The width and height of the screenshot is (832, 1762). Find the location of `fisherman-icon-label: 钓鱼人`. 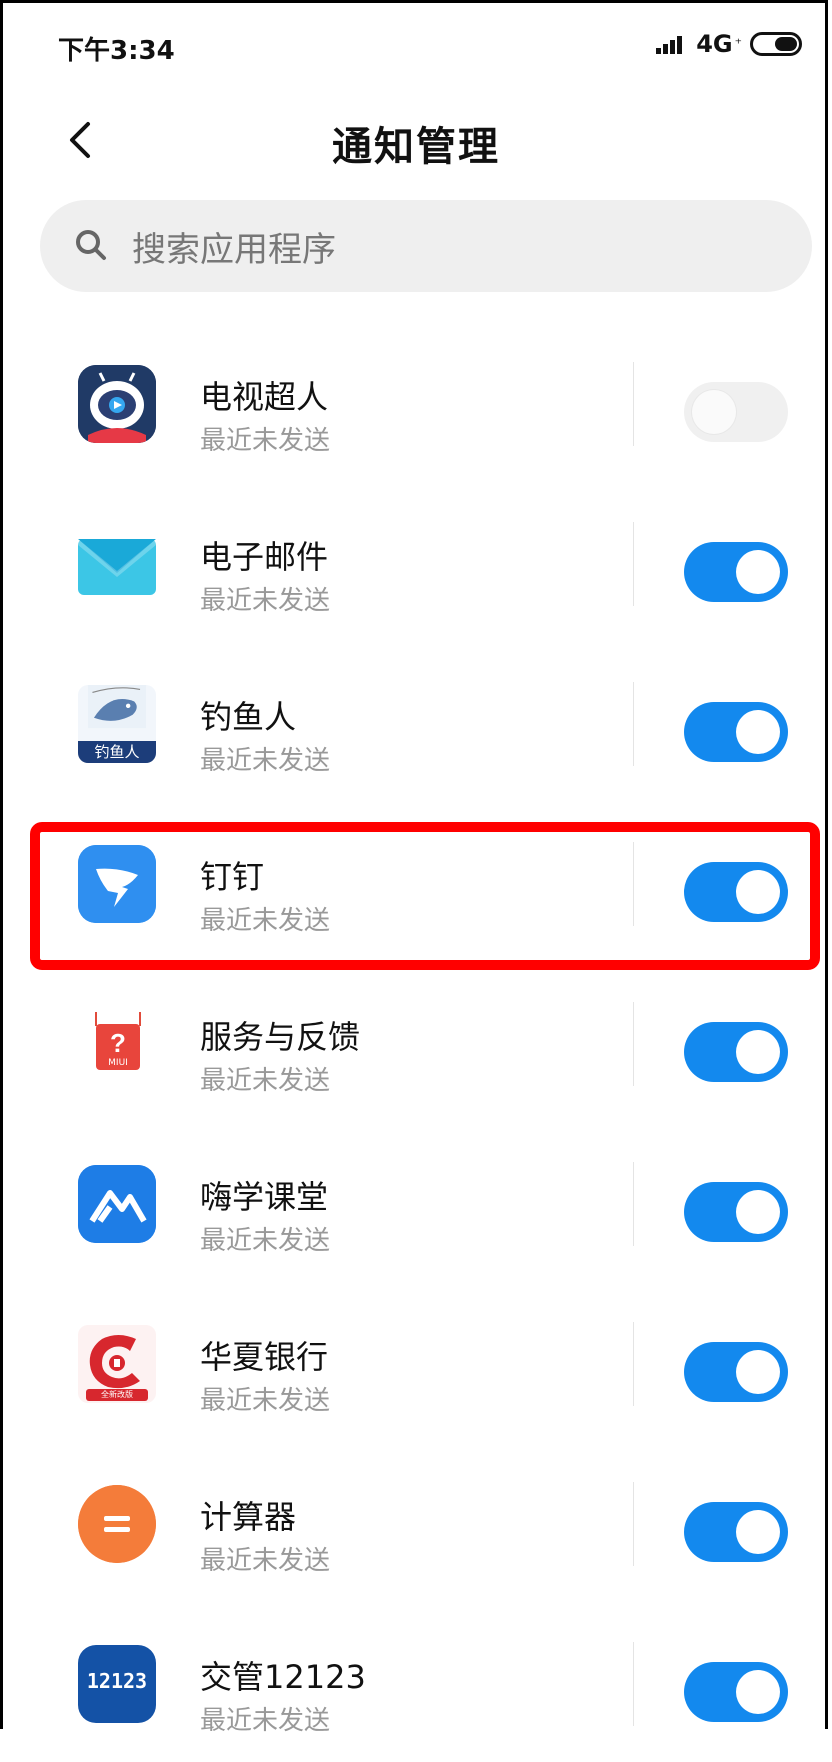

fisherman-icon-label: 钓鱼人 is located at coordinates (117, 752).